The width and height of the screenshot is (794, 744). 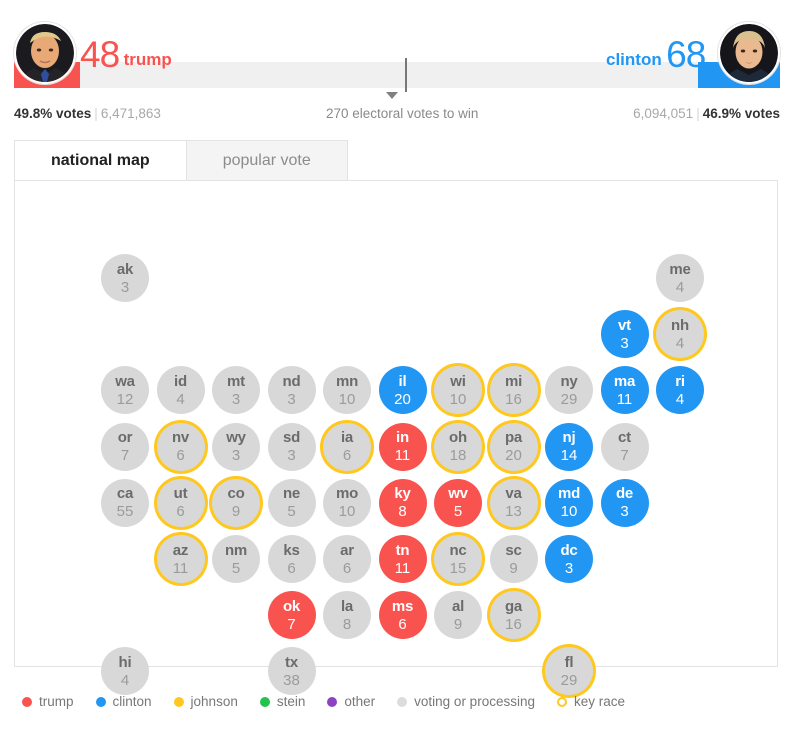 I want to click on legend-item-other: other, so click(x=351, y=701).